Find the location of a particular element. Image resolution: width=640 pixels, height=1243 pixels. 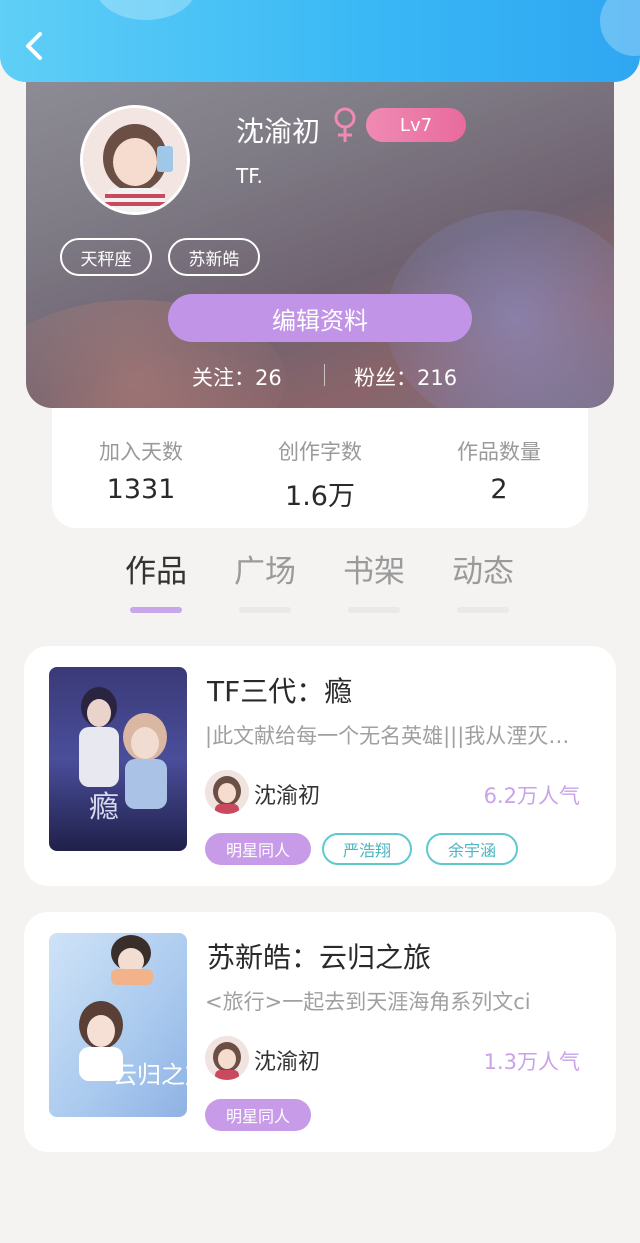

stat-label: 加入天数 is located at coordinates (141, 452).